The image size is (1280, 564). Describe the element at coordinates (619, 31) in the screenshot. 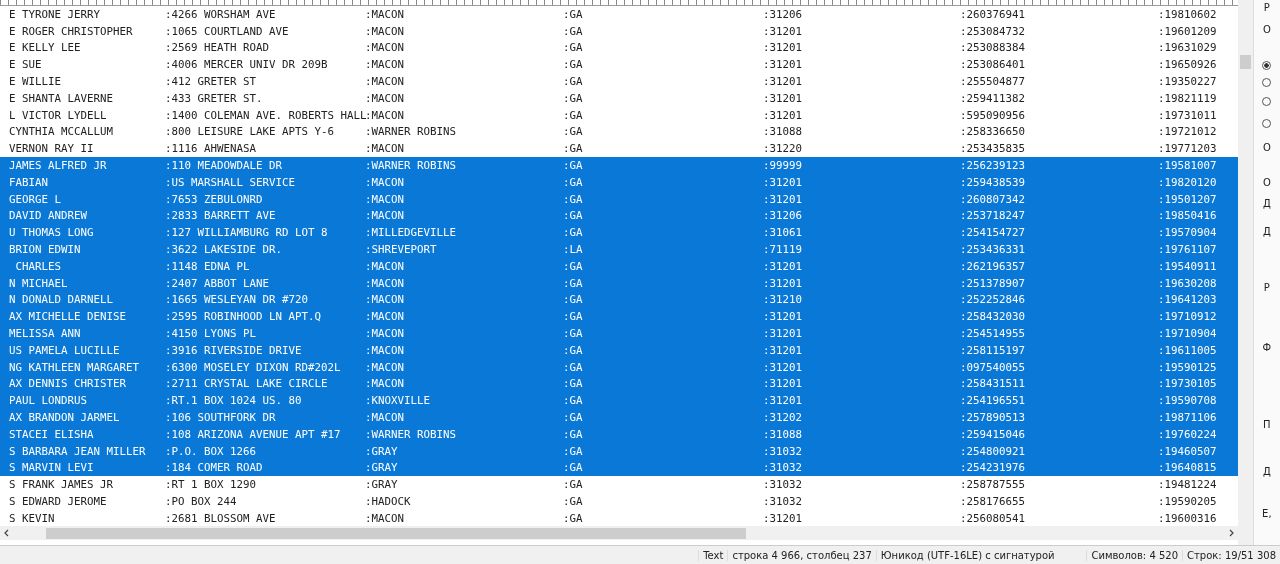

I see `text-line: E ROGER CHRISTOPHER :1065 COURTLAND AVE :MACON :GA :31201 :253084732 :19601209` at that location.